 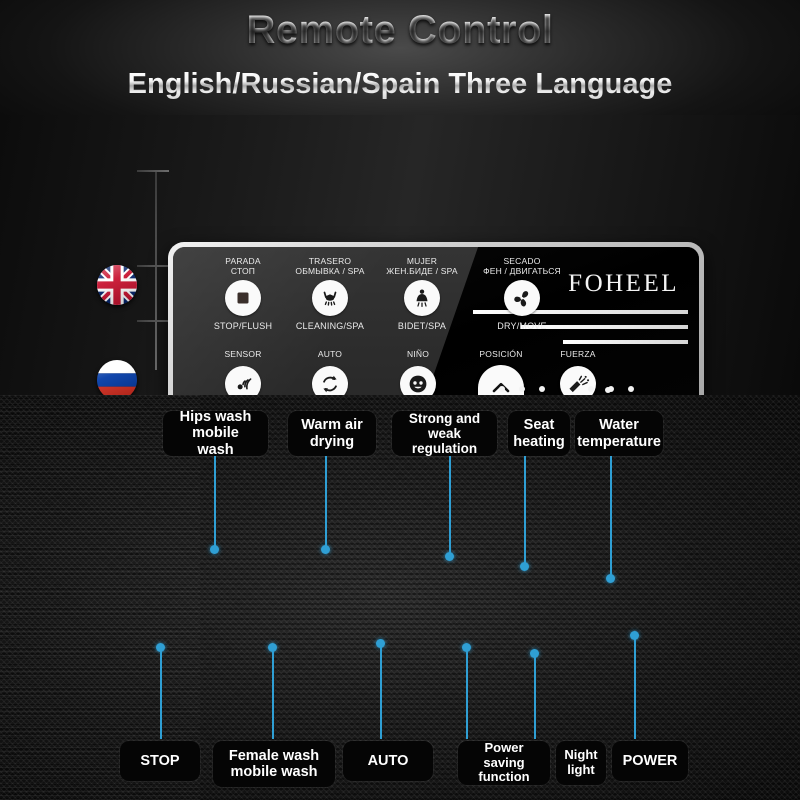 I want to click on key-stop-top-label: PARADA СТОП, so click(x=243, y=266).